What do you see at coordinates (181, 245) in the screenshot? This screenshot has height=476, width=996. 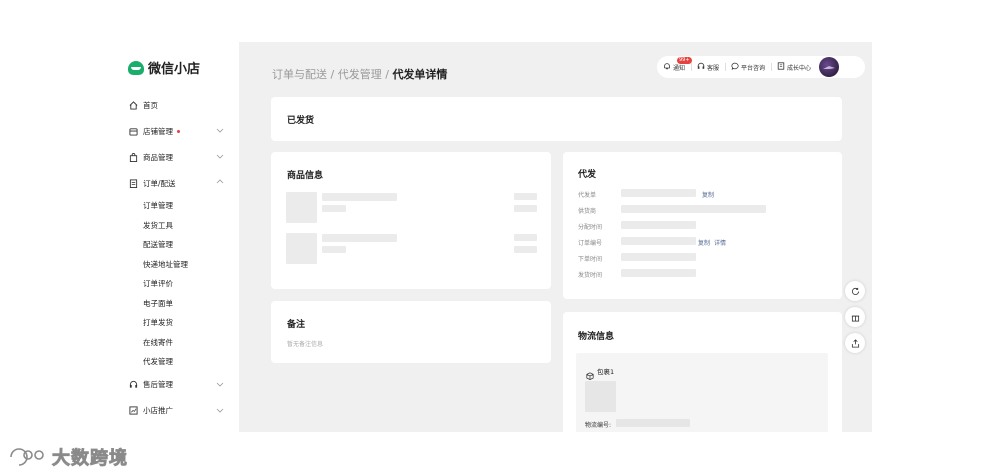 I see `sidebar-subitem: 配送管理` at bounding box center [181, 245].